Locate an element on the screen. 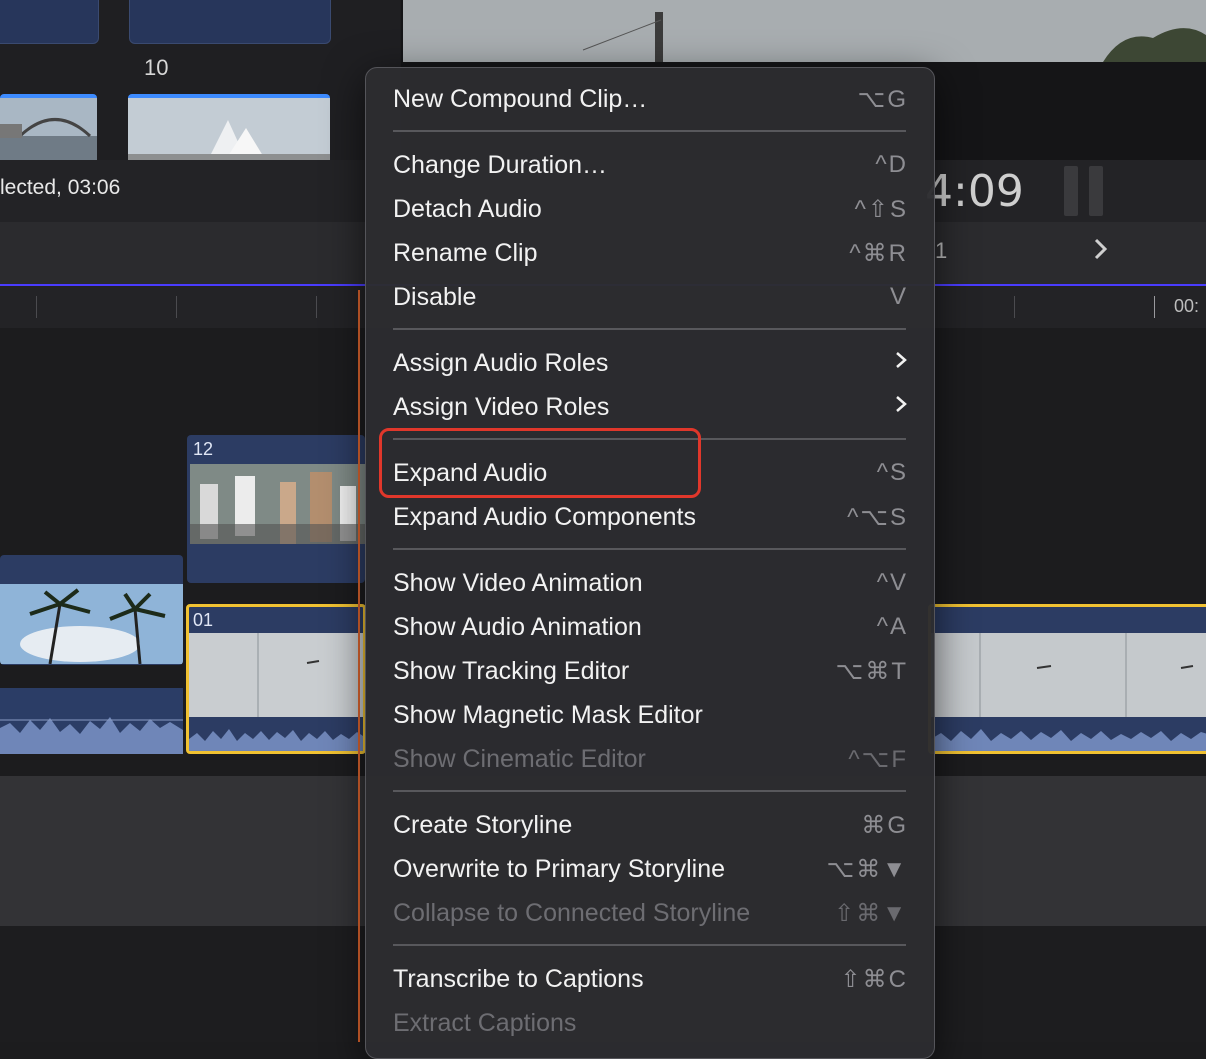 The height and width of the screenshot is (1059, 1206). harbour-bridge-thumbnail is located at coordinates (48, 129).